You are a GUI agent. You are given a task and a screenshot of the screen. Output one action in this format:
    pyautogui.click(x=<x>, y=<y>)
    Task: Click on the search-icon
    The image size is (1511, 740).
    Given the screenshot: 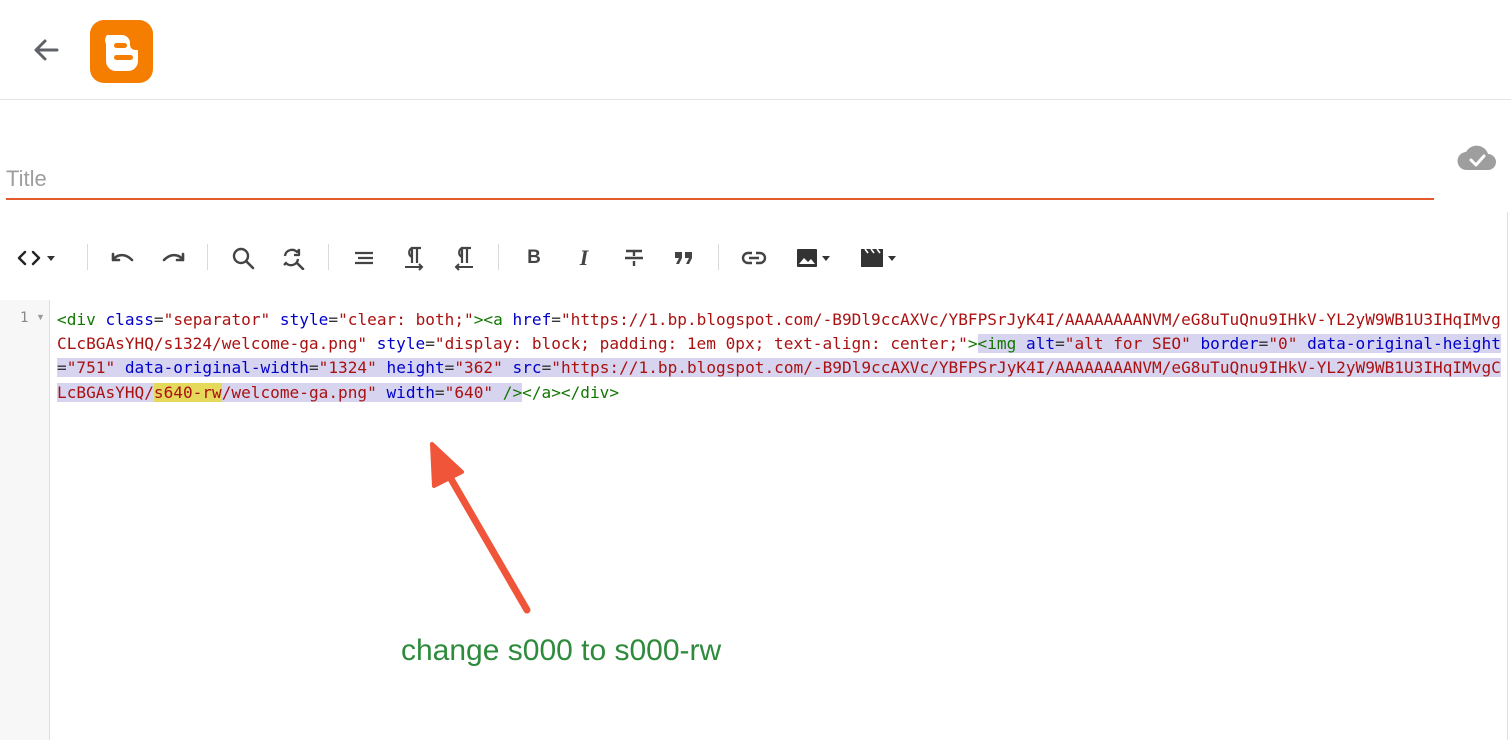 What is the action you would take?
    pyautogui.click(x=243, y=258)
    